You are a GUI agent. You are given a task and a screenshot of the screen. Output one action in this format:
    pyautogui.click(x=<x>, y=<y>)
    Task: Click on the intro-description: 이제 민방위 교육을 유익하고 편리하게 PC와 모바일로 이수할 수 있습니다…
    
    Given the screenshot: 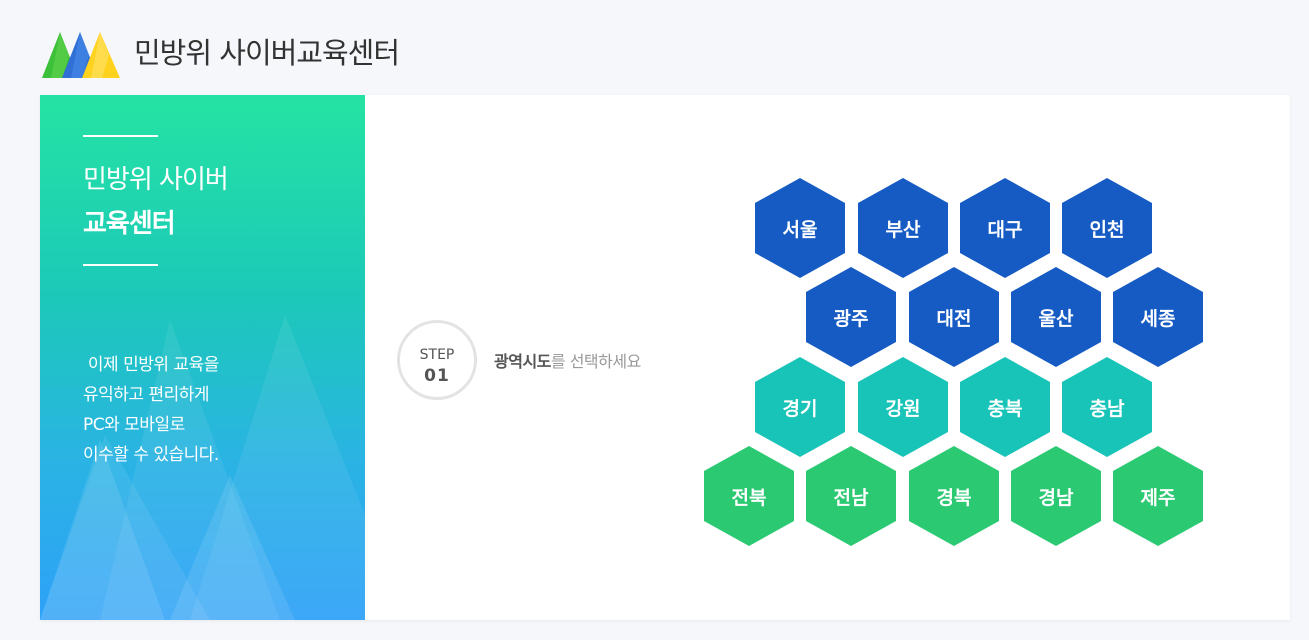 What is the action you would take?
    pyautogui.click(x=151, y=410)
    